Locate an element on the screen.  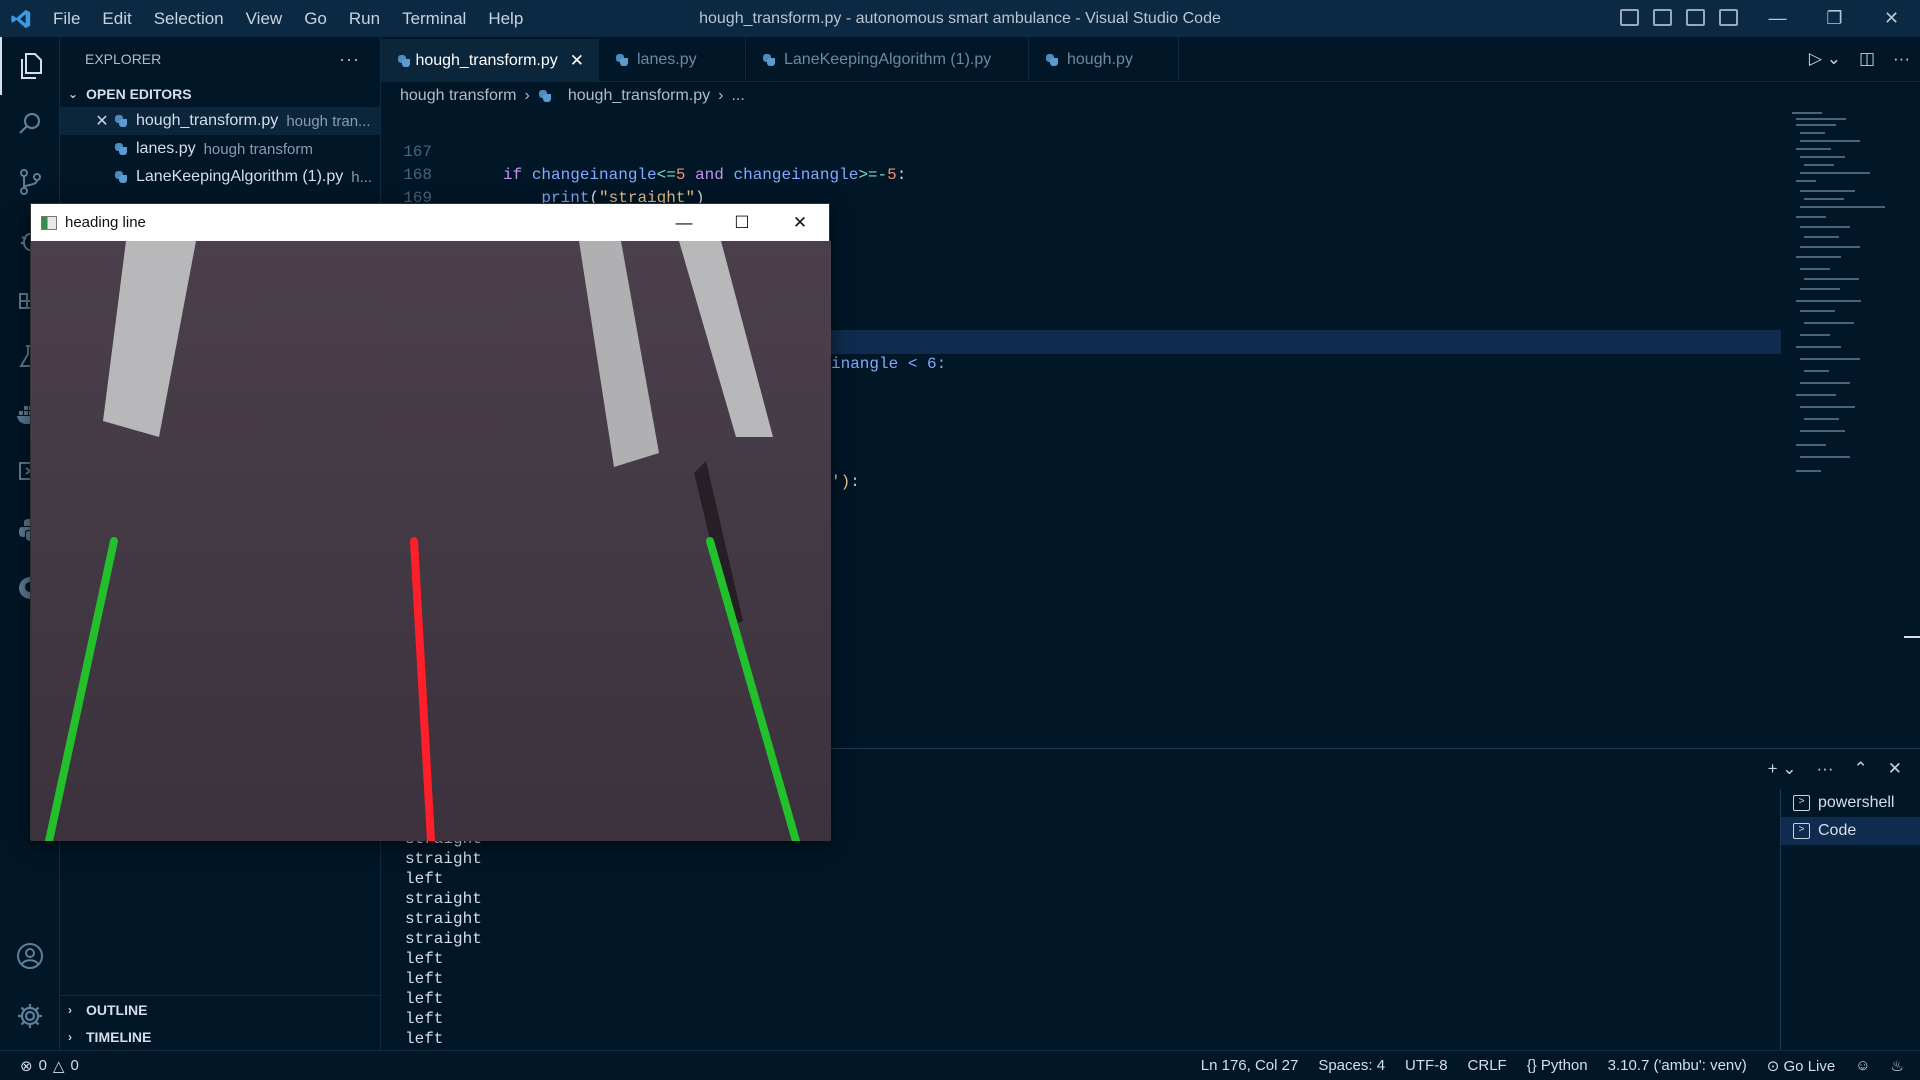
chevron-down-icon: ⌄ is located at coordinates (73, 94).